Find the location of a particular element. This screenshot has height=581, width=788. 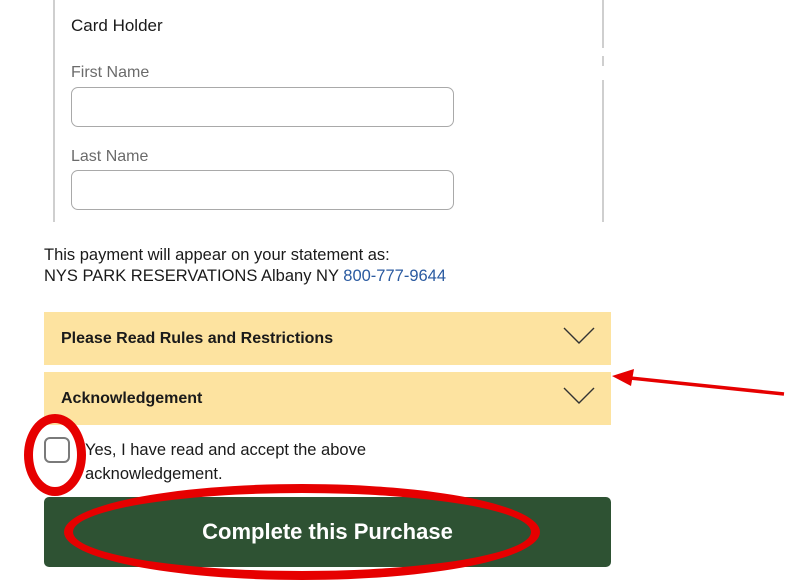

last-name-input is located at coordinates (262, 190).